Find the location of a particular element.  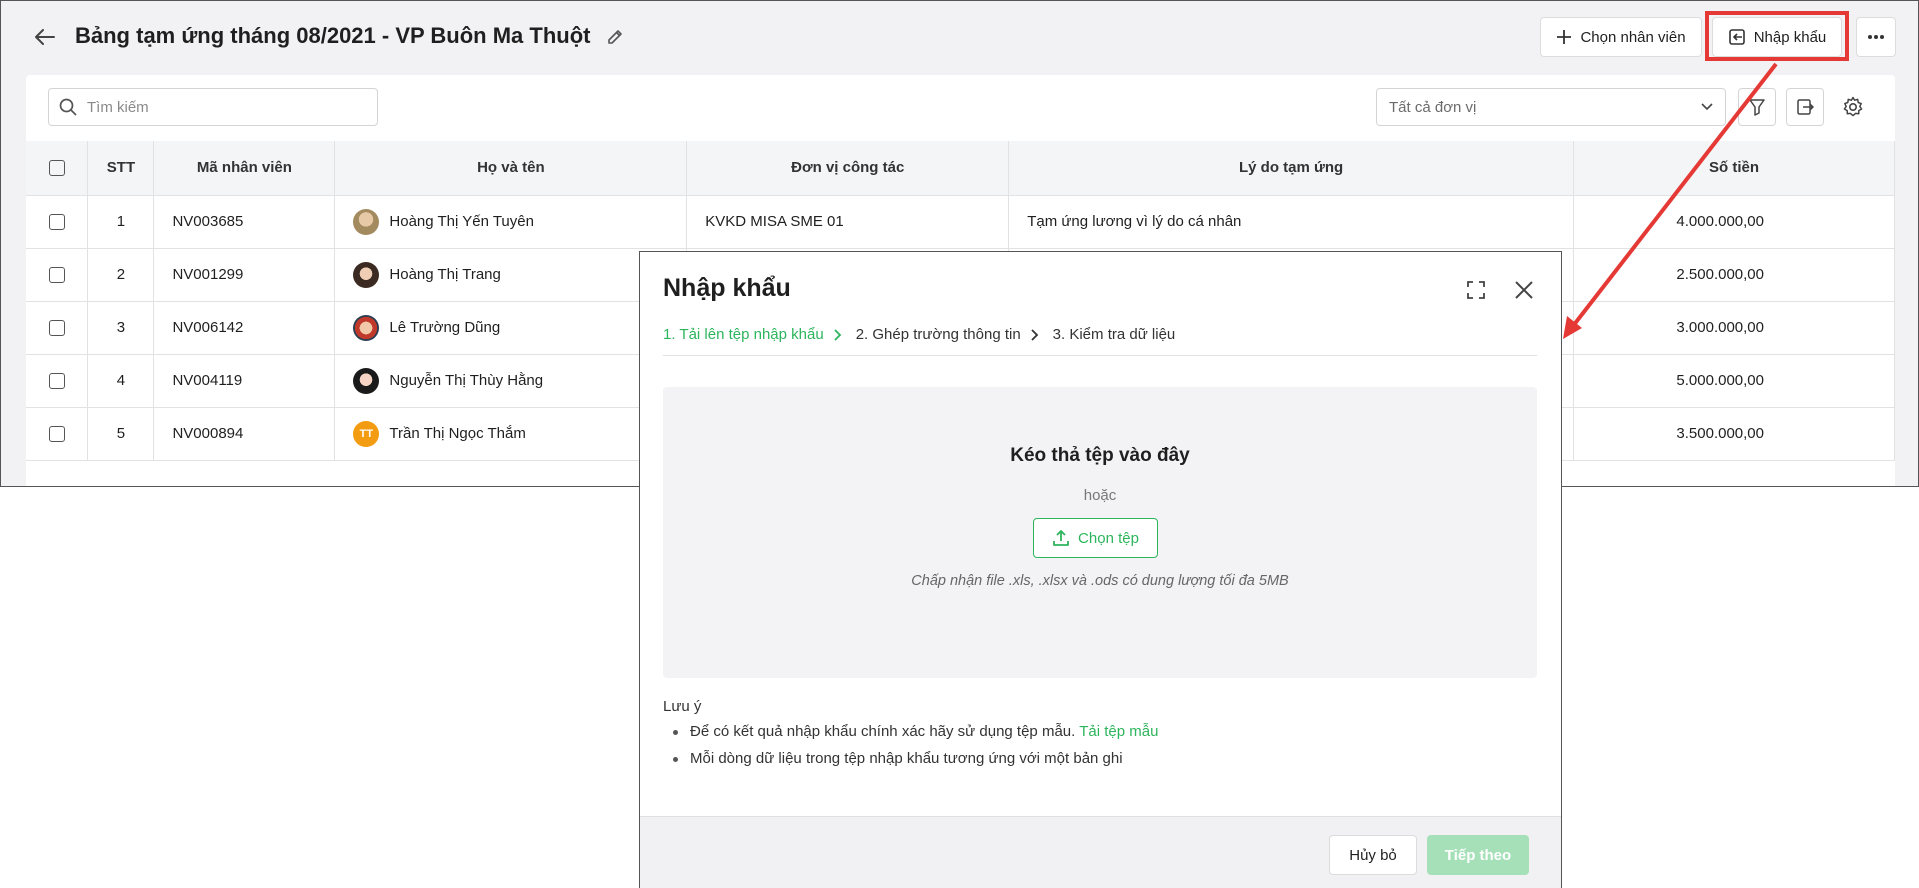

row-employee-code: NV001299 is located at coordinates (244, 275).